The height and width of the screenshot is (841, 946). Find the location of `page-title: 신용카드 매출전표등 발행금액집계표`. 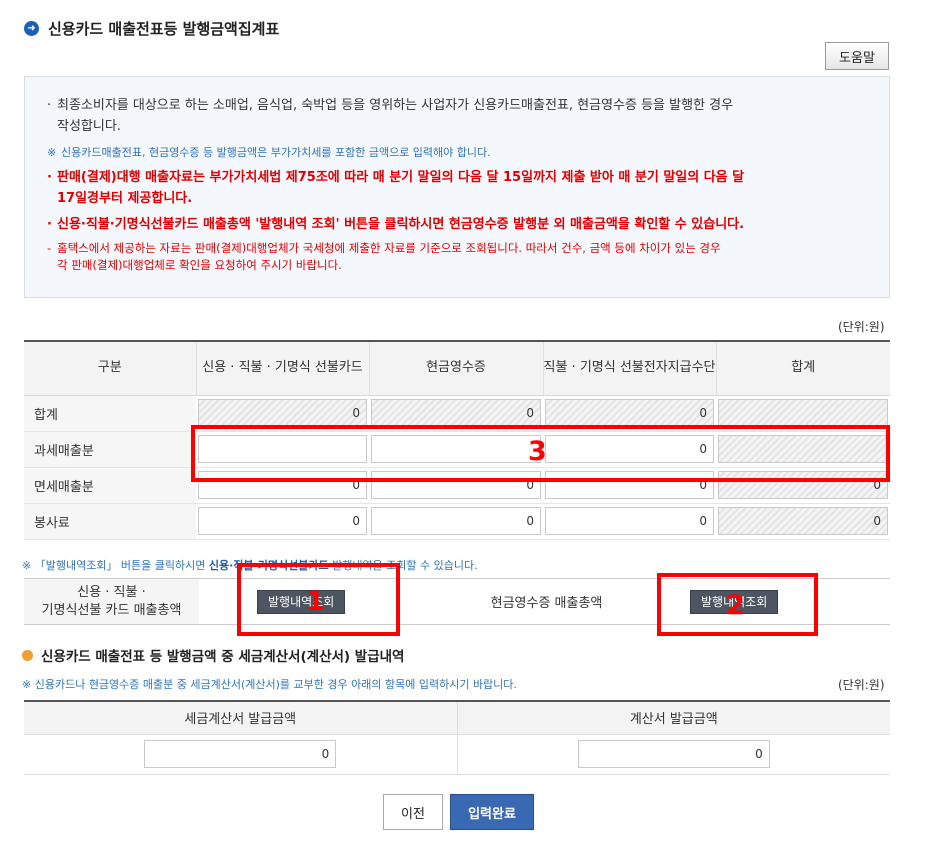

page-title: 신용카드 매출전표등 발행금액집계표 is located at coordinates (164, 28).